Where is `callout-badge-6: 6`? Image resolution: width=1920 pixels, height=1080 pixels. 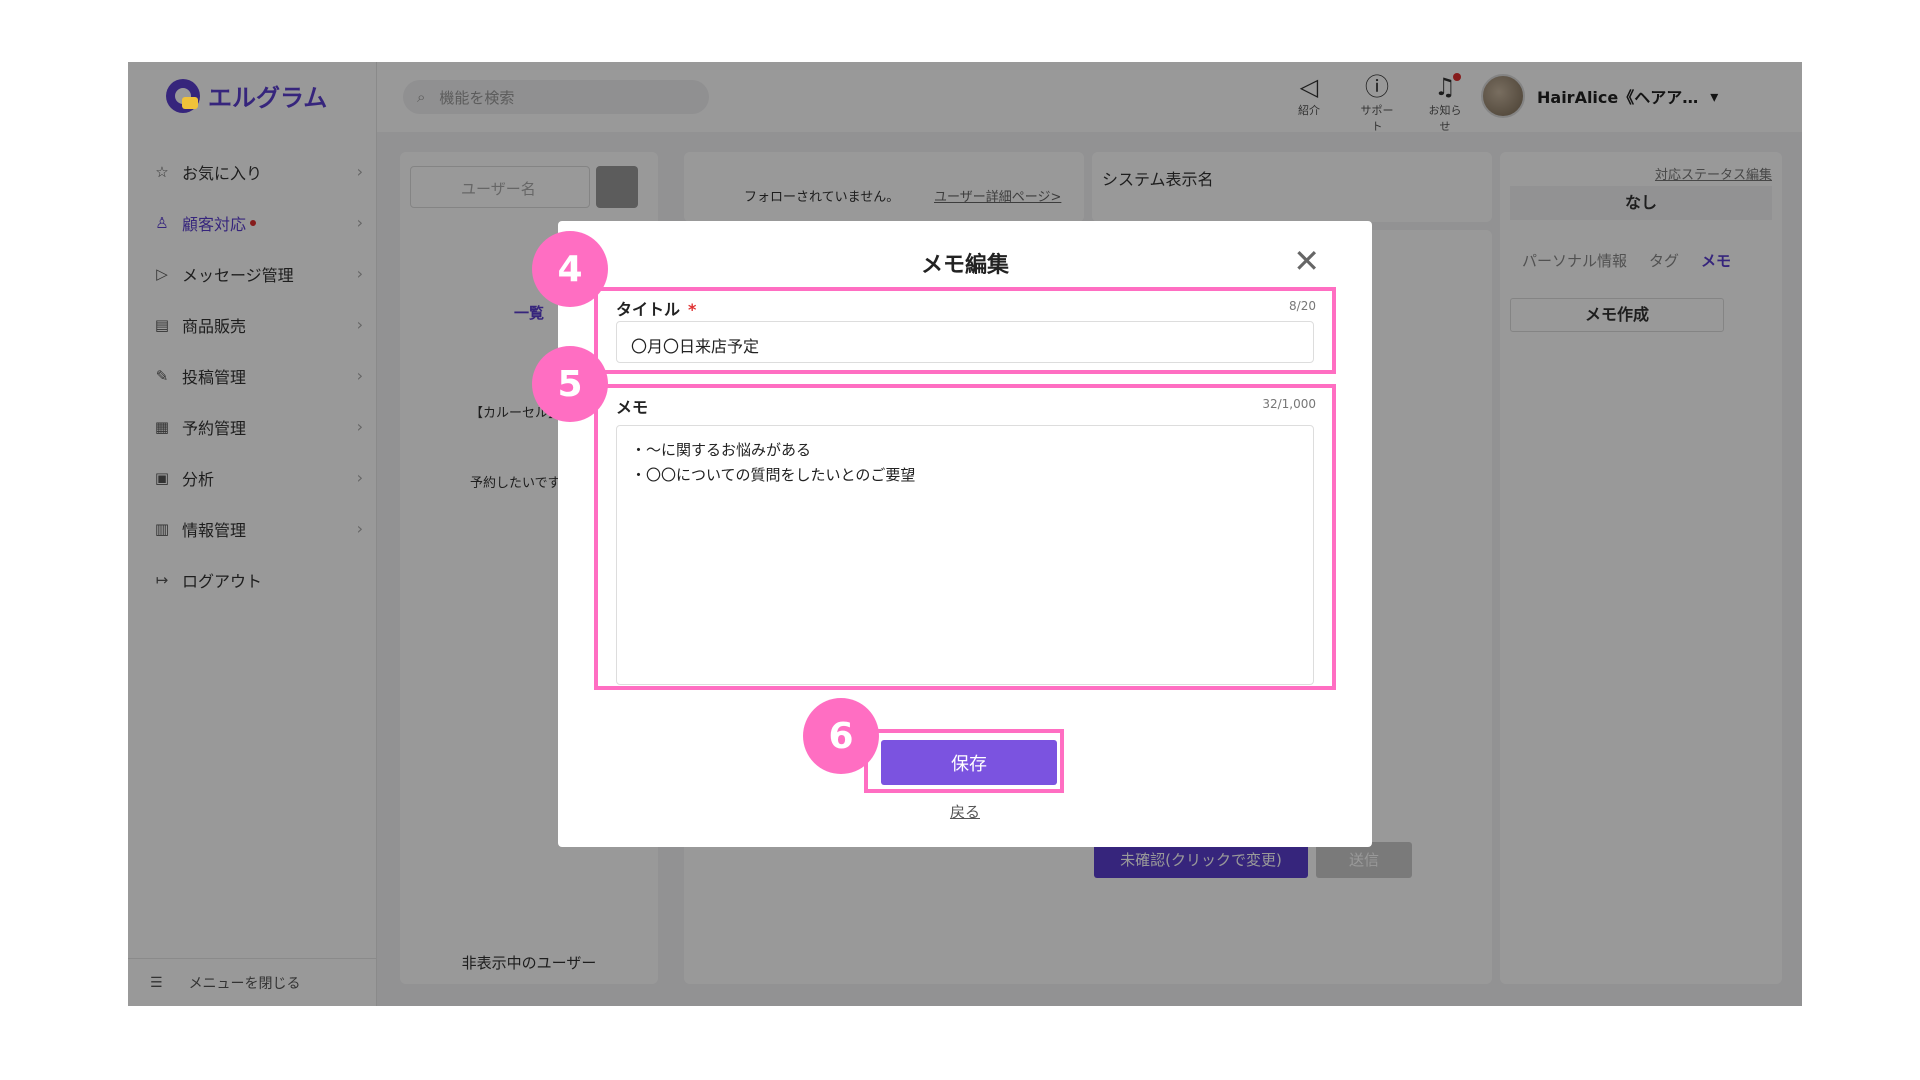 callout-badge-6: 6 is located at coordinates (841, 736).